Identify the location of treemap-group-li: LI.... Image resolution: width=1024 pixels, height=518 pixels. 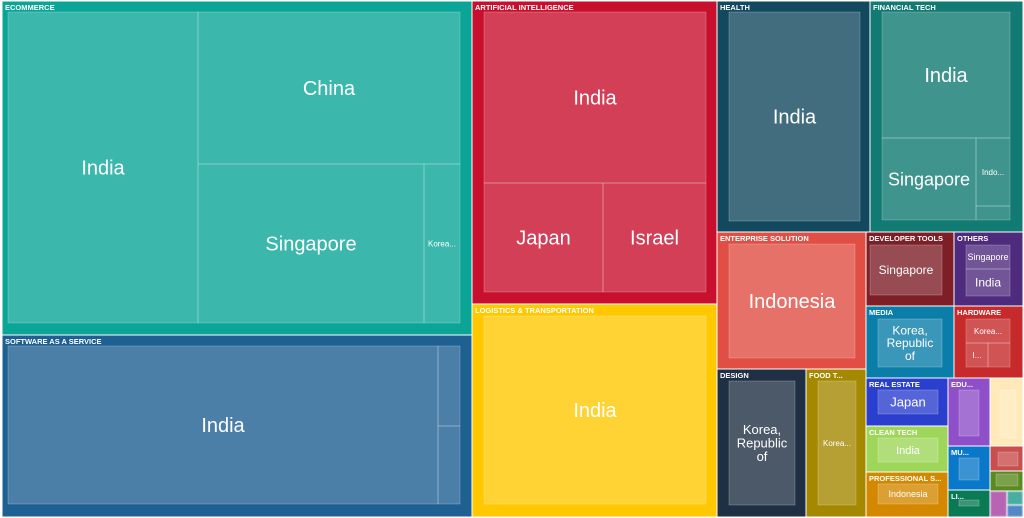
(969, 503).